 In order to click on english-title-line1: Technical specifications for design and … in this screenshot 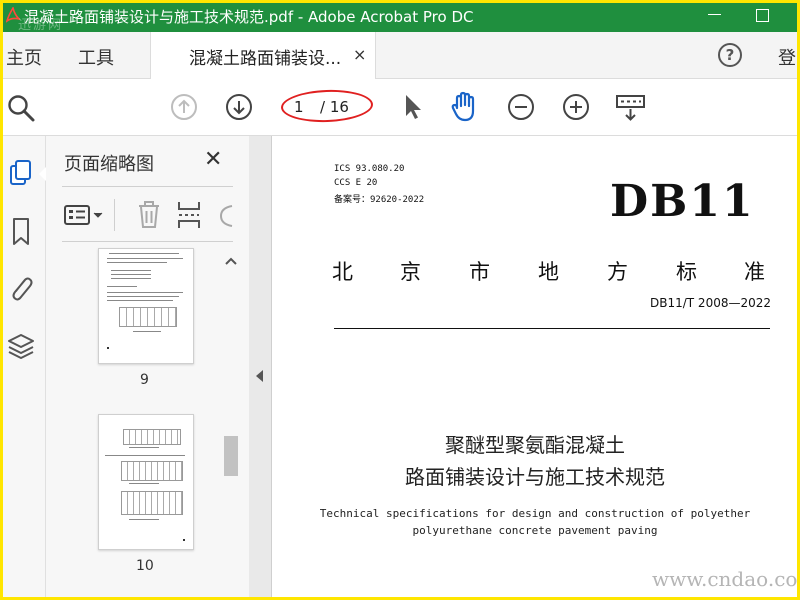, I will do `click(535, 513)`.